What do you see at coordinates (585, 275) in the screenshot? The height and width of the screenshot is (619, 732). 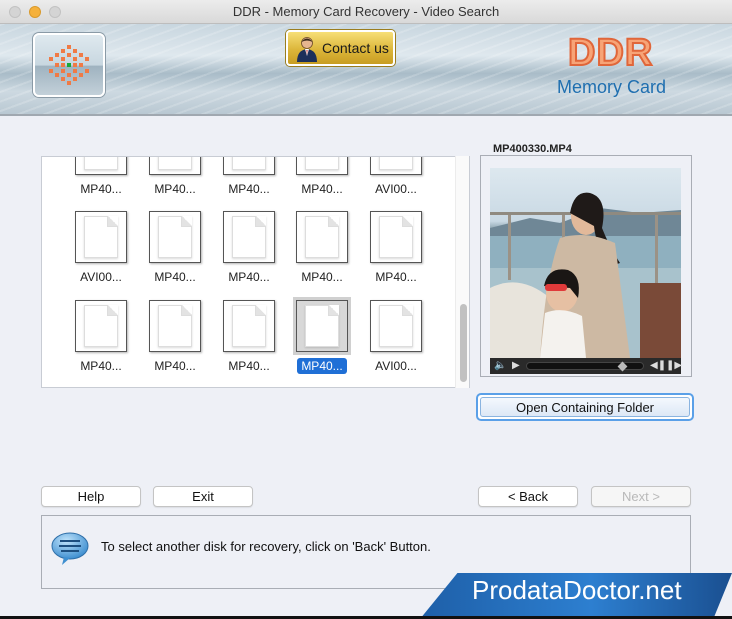 I see `video-frame-image` at bounding box center [585, 275].